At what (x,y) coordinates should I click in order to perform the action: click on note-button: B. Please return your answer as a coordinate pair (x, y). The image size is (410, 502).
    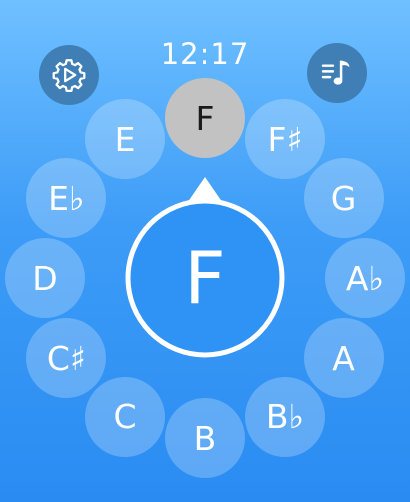
    Looking at the image, I should click on (205, 438).